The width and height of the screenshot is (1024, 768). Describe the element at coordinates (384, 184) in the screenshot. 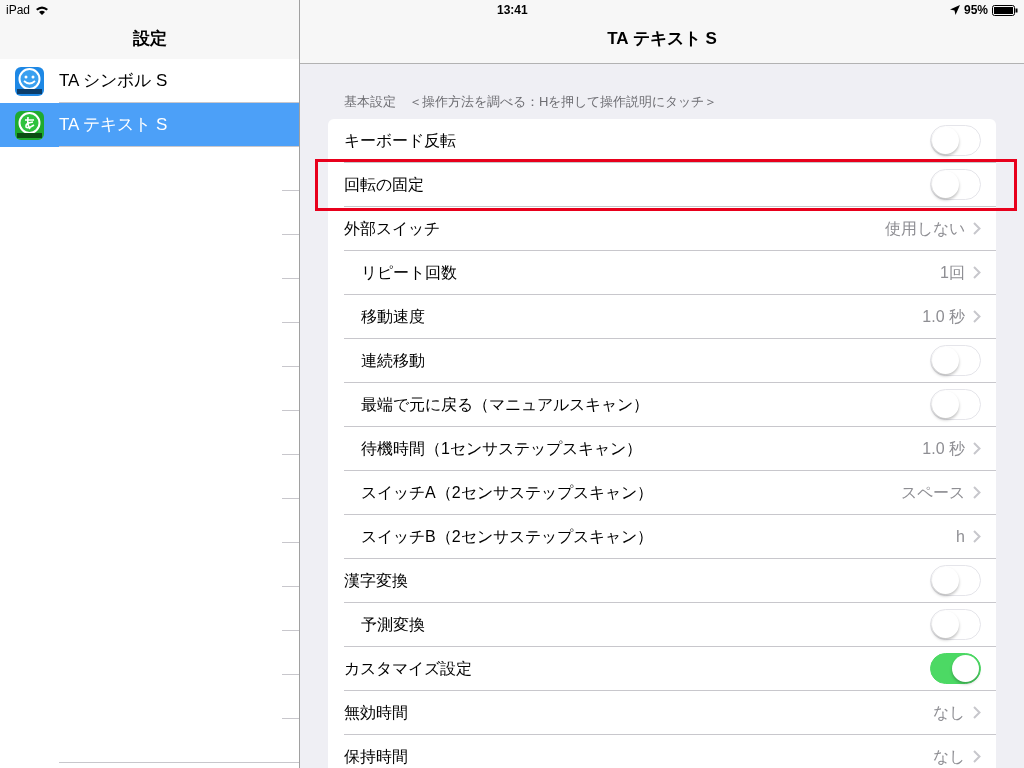

I see `setting-label: 回転の固定` at that location.